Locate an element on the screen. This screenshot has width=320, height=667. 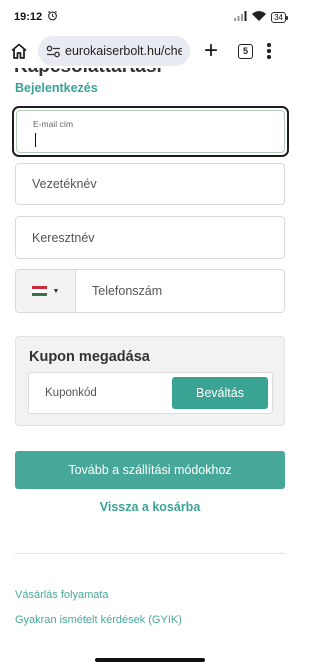
back-to-cart-link: Vissza a kosárba is located at coordinates (150, 507).